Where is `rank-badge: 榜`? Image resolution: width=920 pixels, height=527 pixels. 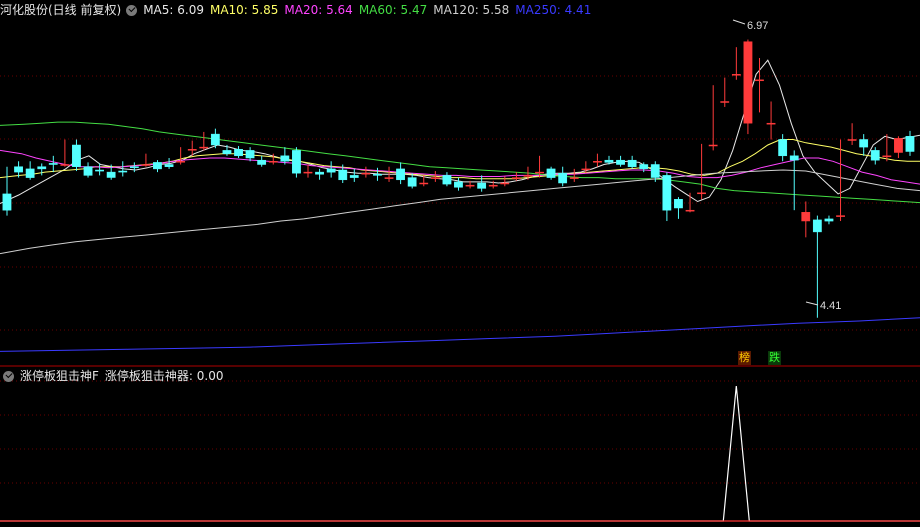 rank-badge: 榜 is located at coordinates (744, 358).